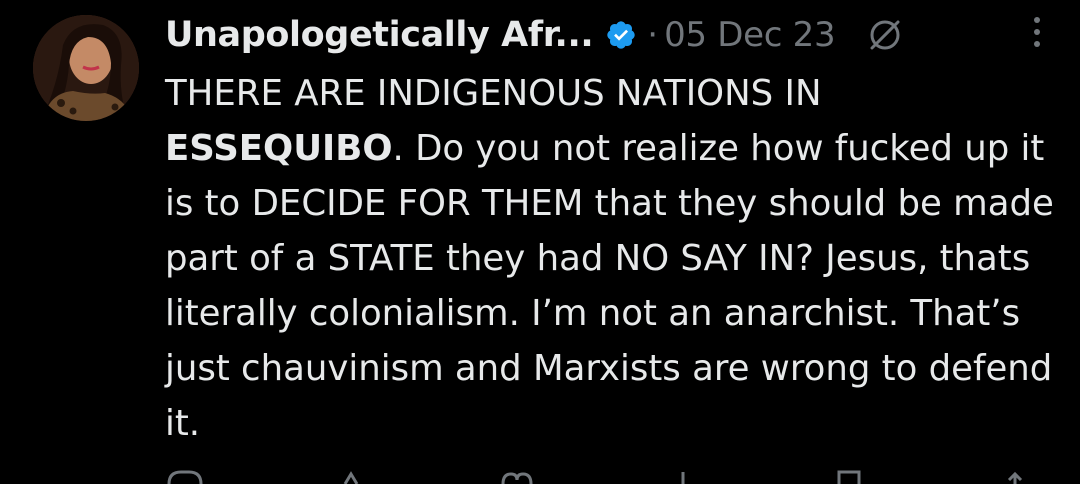 This screenshot has height=484, width=1080. What do you see at coordinates (683, 477) in the screenshot?
I see `views-icon` at bounding box center [683, 477].